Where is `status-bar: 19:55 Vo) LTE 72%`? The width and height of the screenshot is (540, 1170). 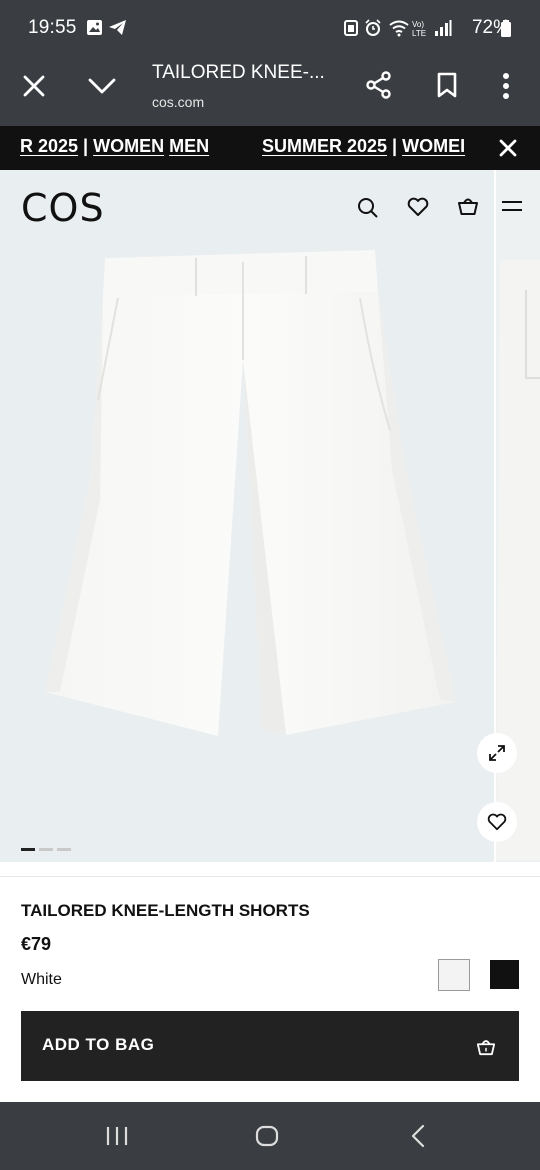 status-bar: 19:55 Vo) LTE 72% is located at coordinates (270, 29).